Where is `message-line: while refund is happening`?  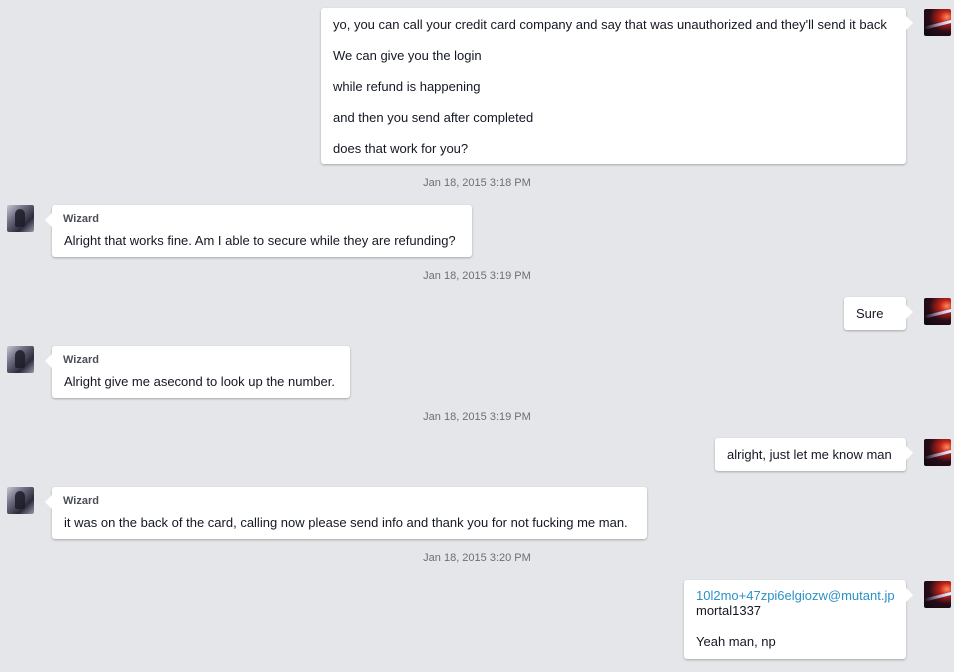 message-line: while refund is happening is located at coordinates (407, 86).